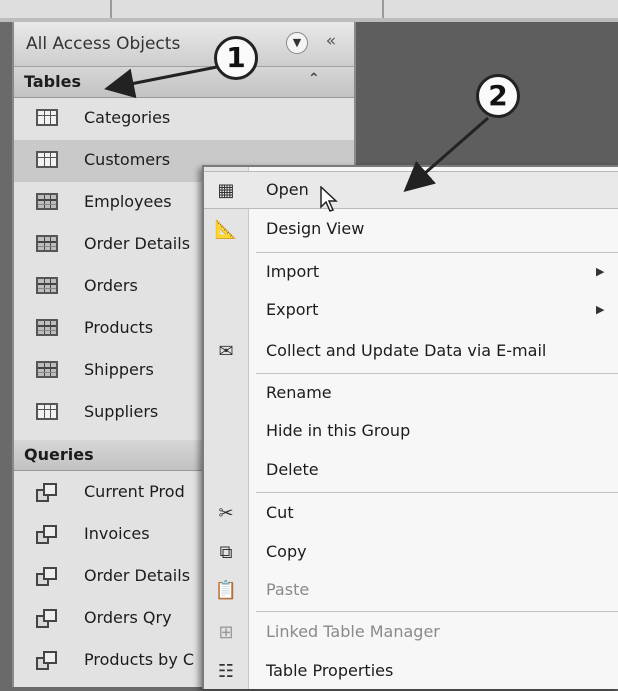  I want to click on mouse-pointer-icon, so click(329, 199).